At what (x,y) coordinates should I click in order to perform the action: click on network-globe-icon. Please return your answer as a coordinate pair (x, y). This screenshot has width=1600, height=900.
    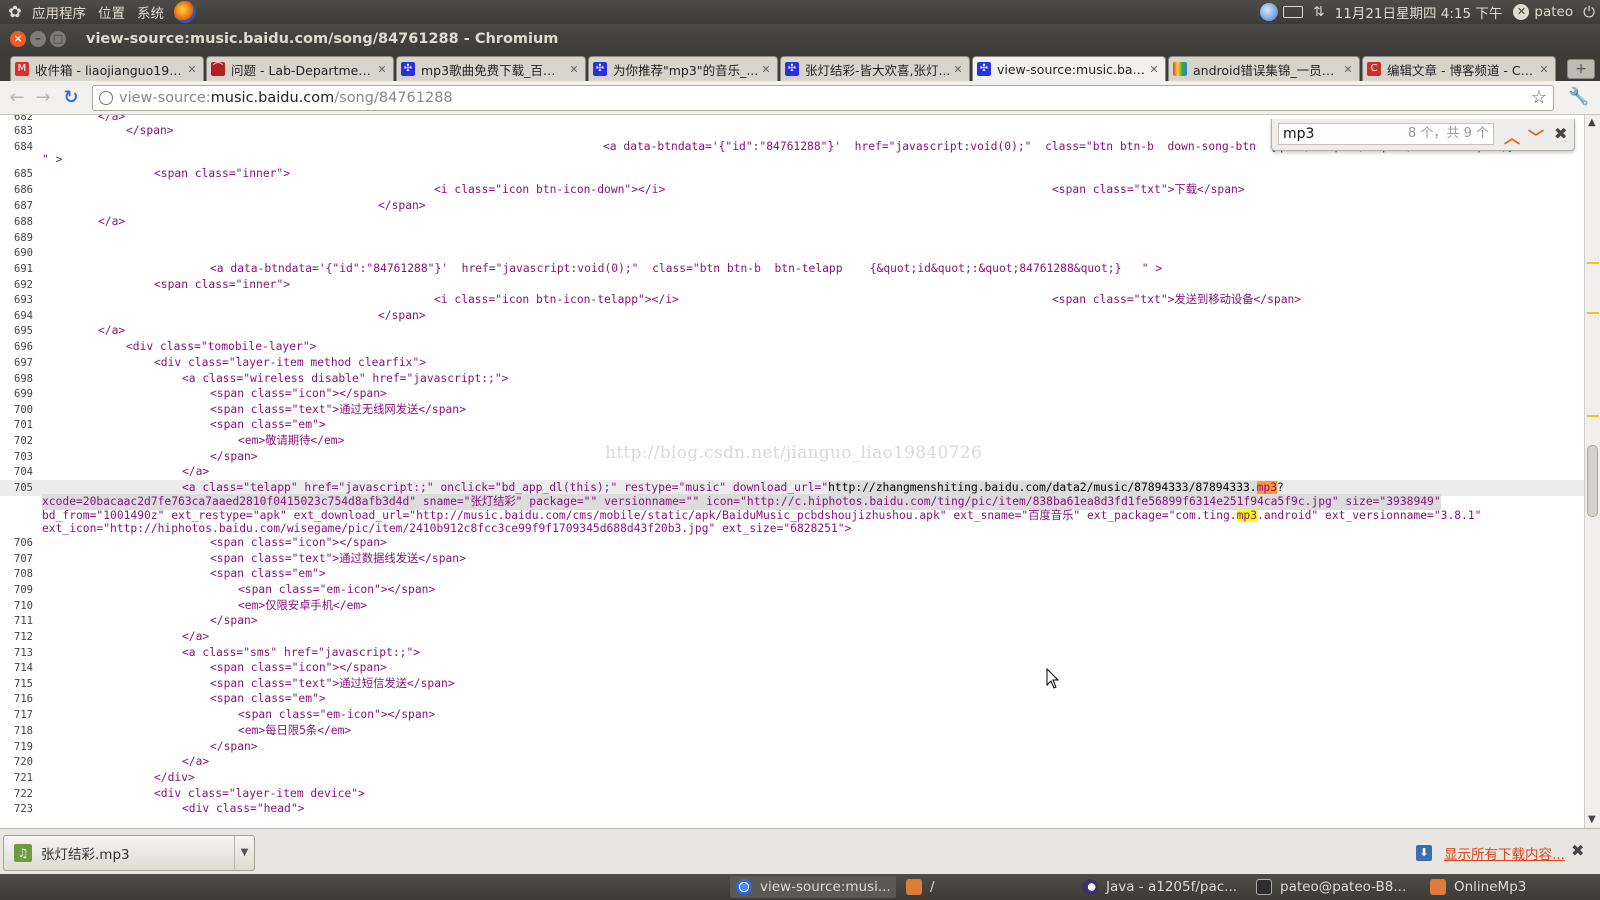
    Looking at the image, I should click on (1269, 12).